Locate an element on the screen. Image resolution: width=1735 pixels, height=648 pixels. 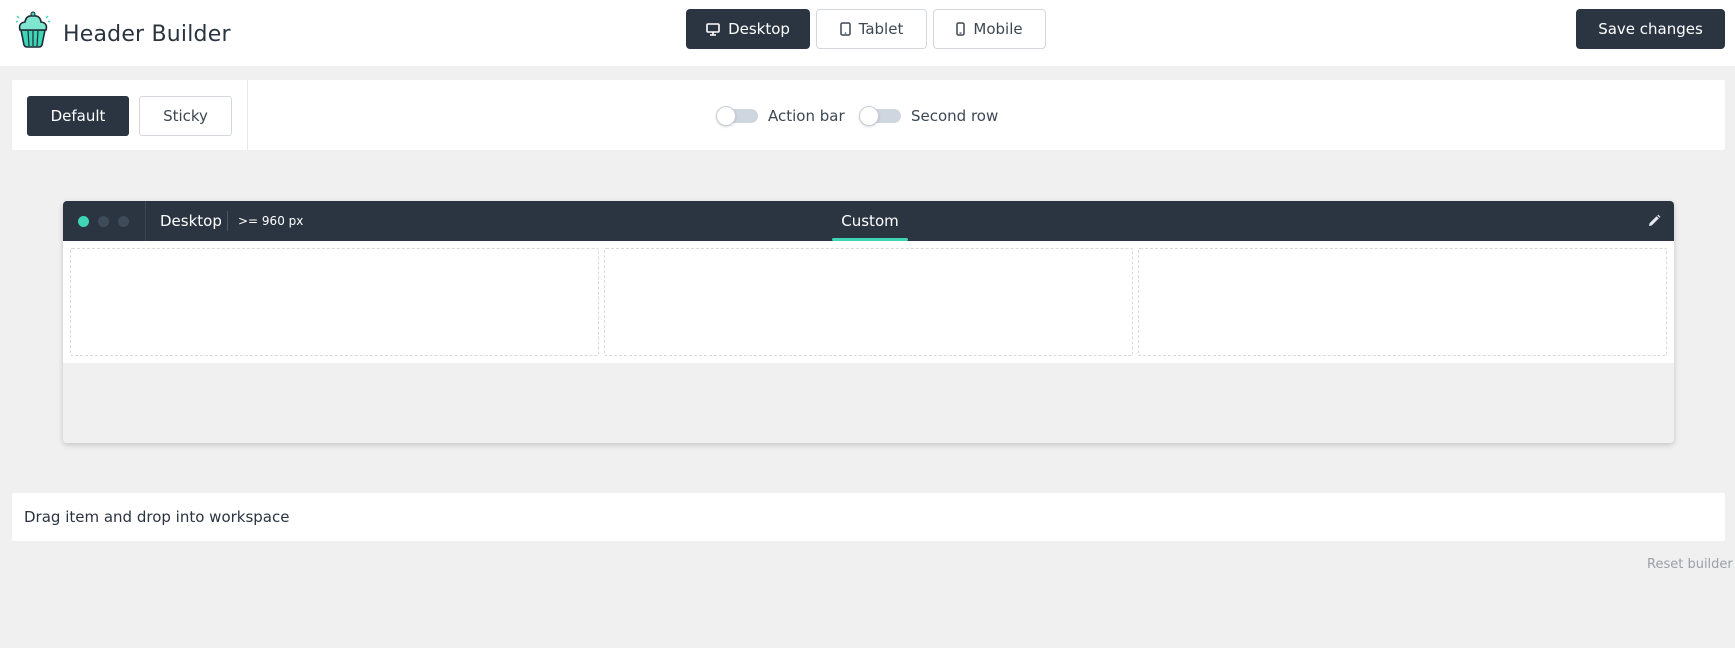
preview-width-rule: >= 960 px is located at coordinates (271, 221).